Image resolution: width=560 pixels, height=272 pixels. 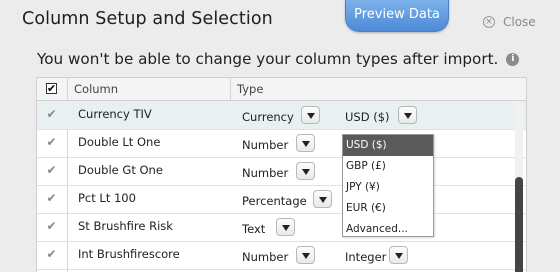 I want to click on table-row: ✔ Pct Lt 100 Percentage, so click(x=281, y=199).